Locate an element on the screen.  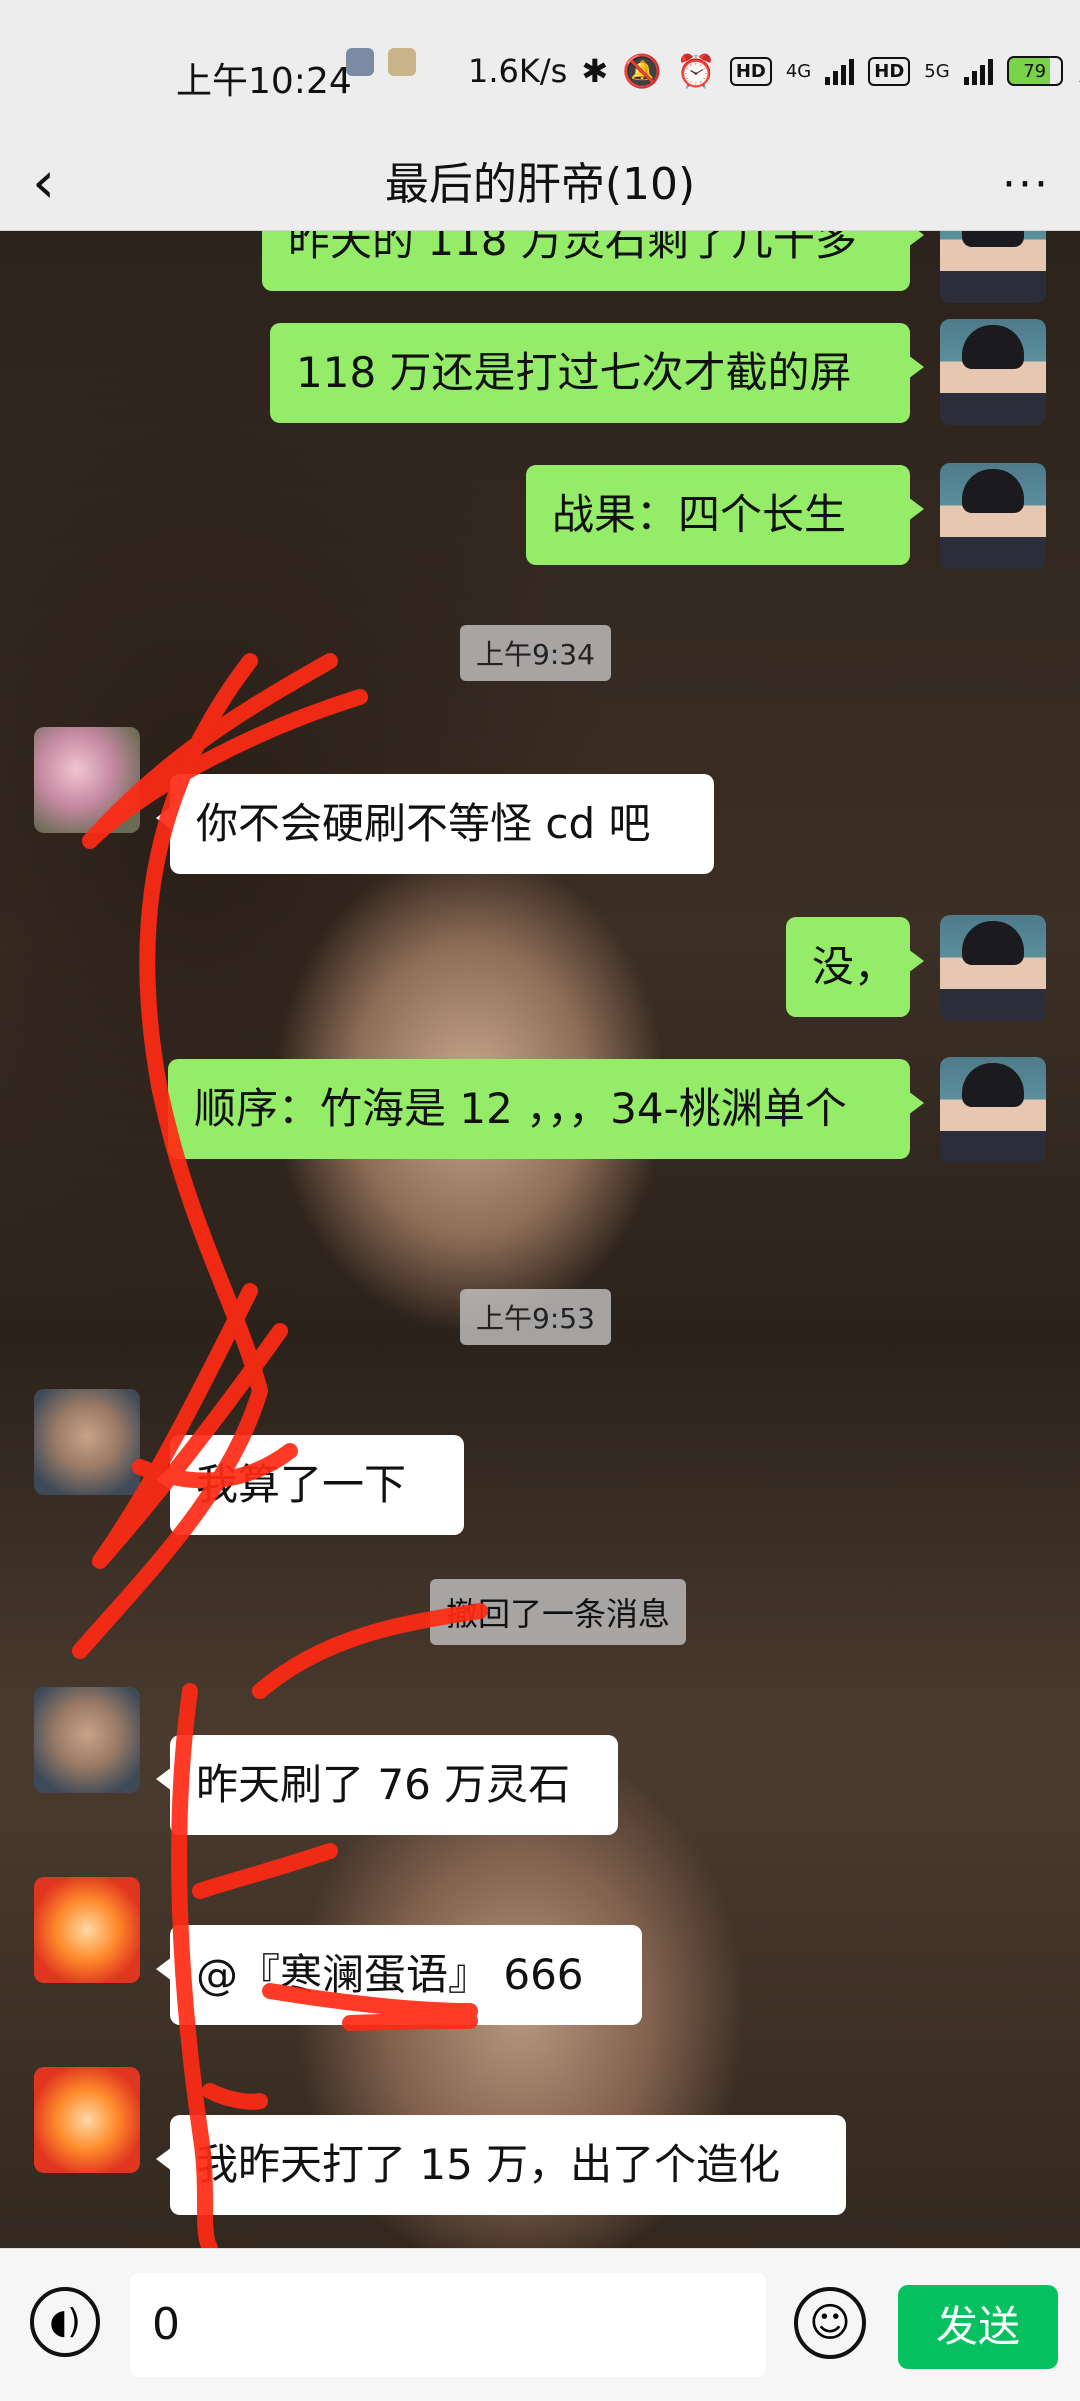
input-bar: ◖) 0 ☺ 发送 is located at coordinates (540, 2324).